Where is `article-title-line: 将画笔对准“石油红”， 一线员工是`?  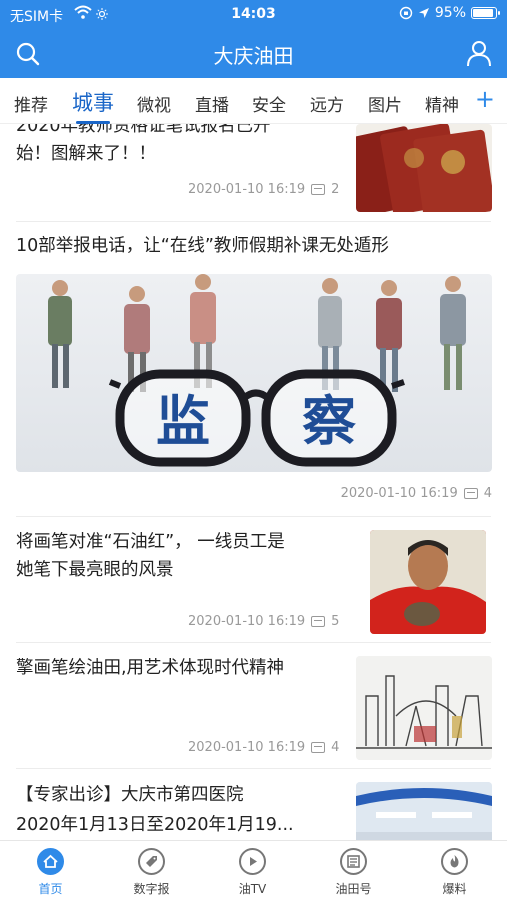 article-title-line: 将画笔对准“石油红”， 一线员工是 is located at coordinates (150, 542).